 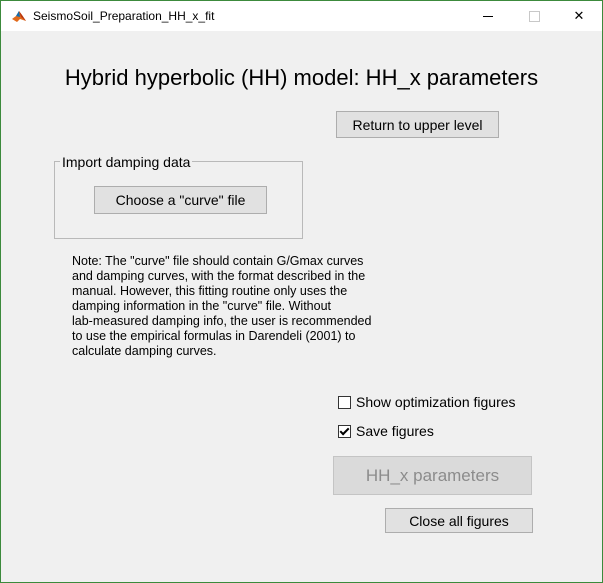 What do you see at coordinates (395, 431) in the screenshot?
I see `save-figures-label: Save figures` at bounding box center [395, 431].